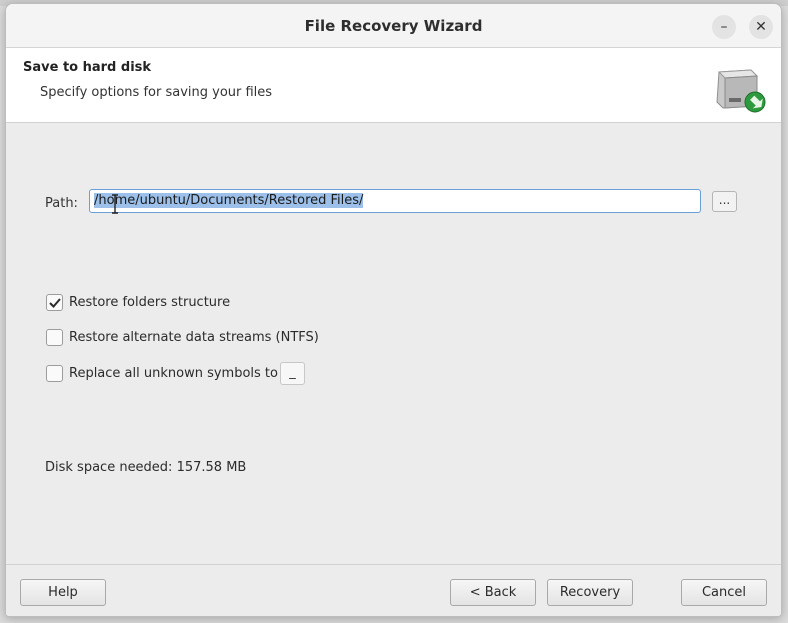 Image resolution: width=788 pixels, height=623 pixels. Describe the element at coordinates (229, 200) in the screenshot. I see `path-input-value: /home/ubuntu/Documents/Restored Files/` at that location.